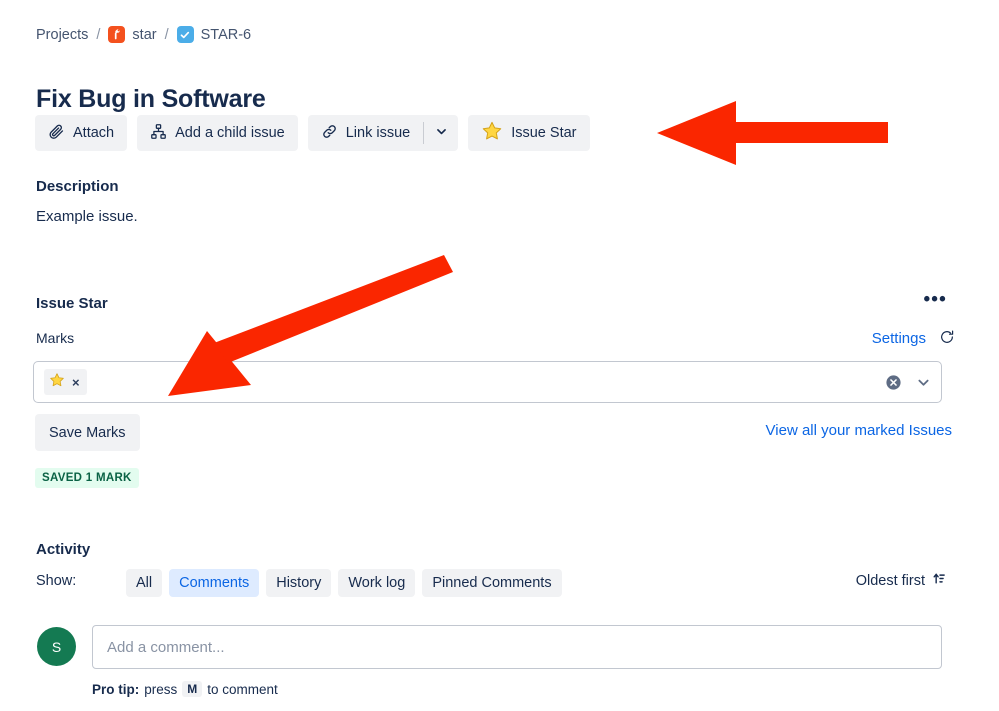 This screenshot has height=711, width=999. I want to click on sort-order-label: Oldest first, so click(890, 580).